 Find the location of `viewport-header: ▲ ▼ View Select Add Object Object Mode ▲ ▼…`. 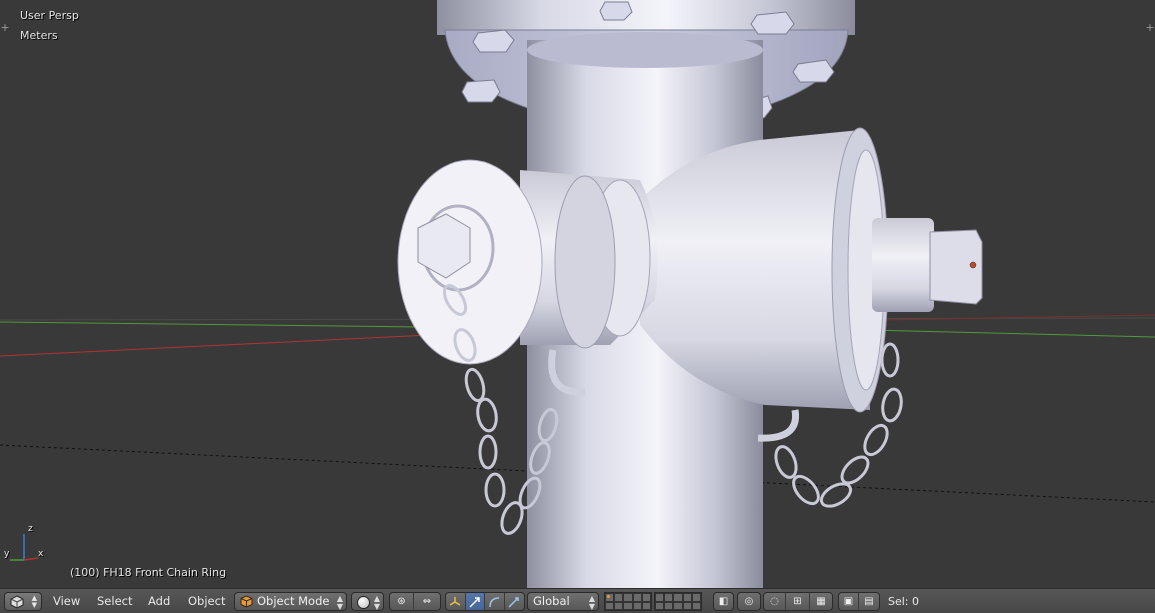

viewport-header: ▲ ▼ View Select Add Object Object Mode ▲ ▼… is located at coordinates (577, 600).